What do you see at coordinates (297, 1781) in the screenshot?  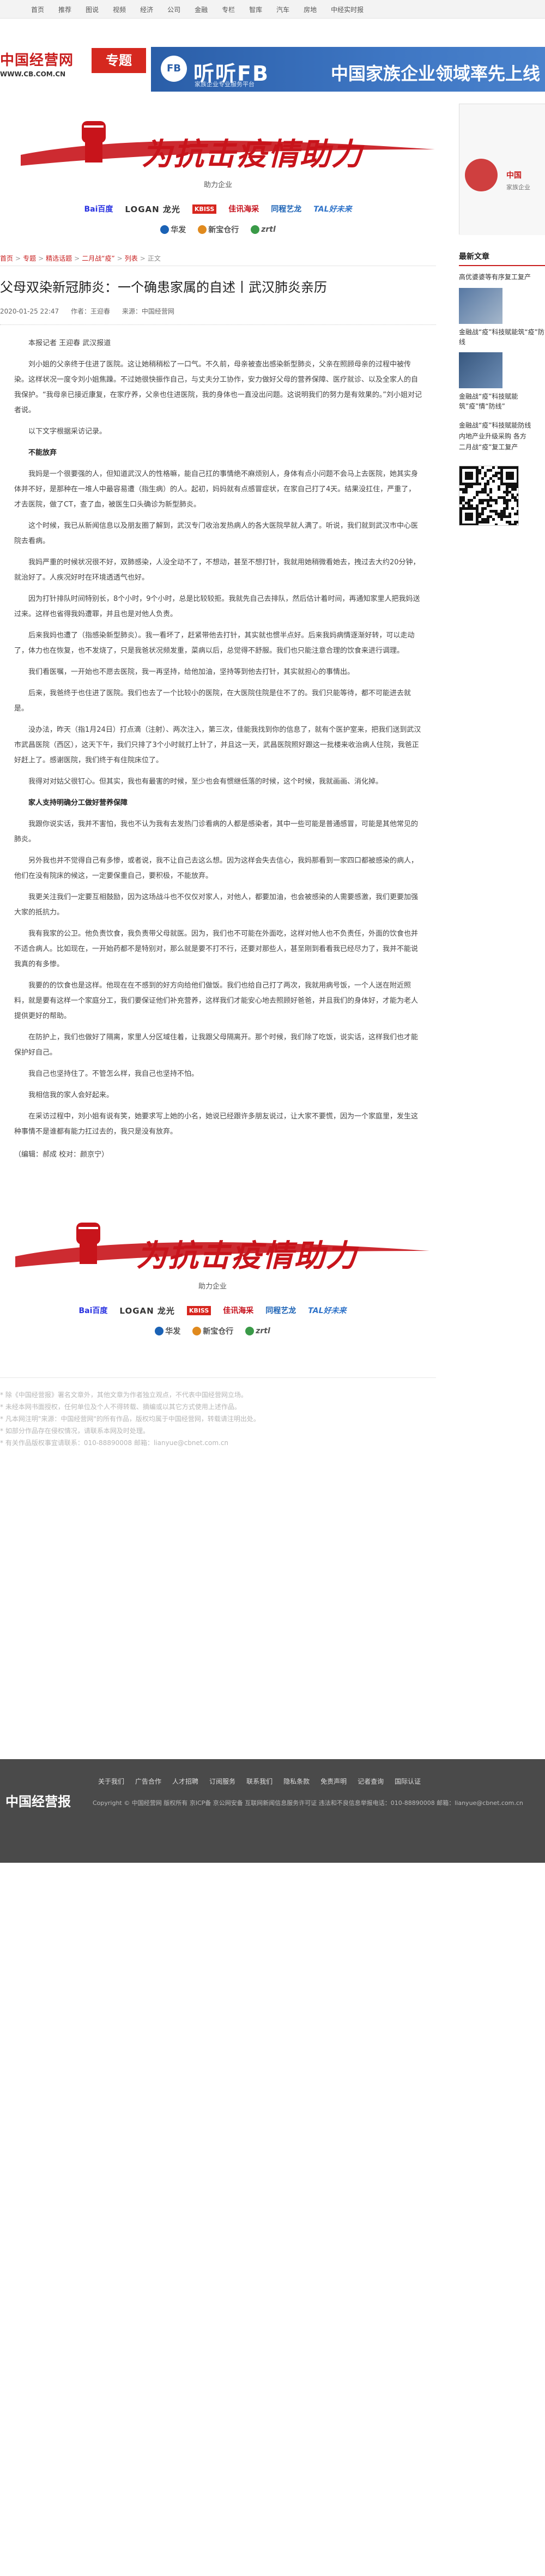 I see `footer-link: 隐私条款` at bounding box center [297, 1781].